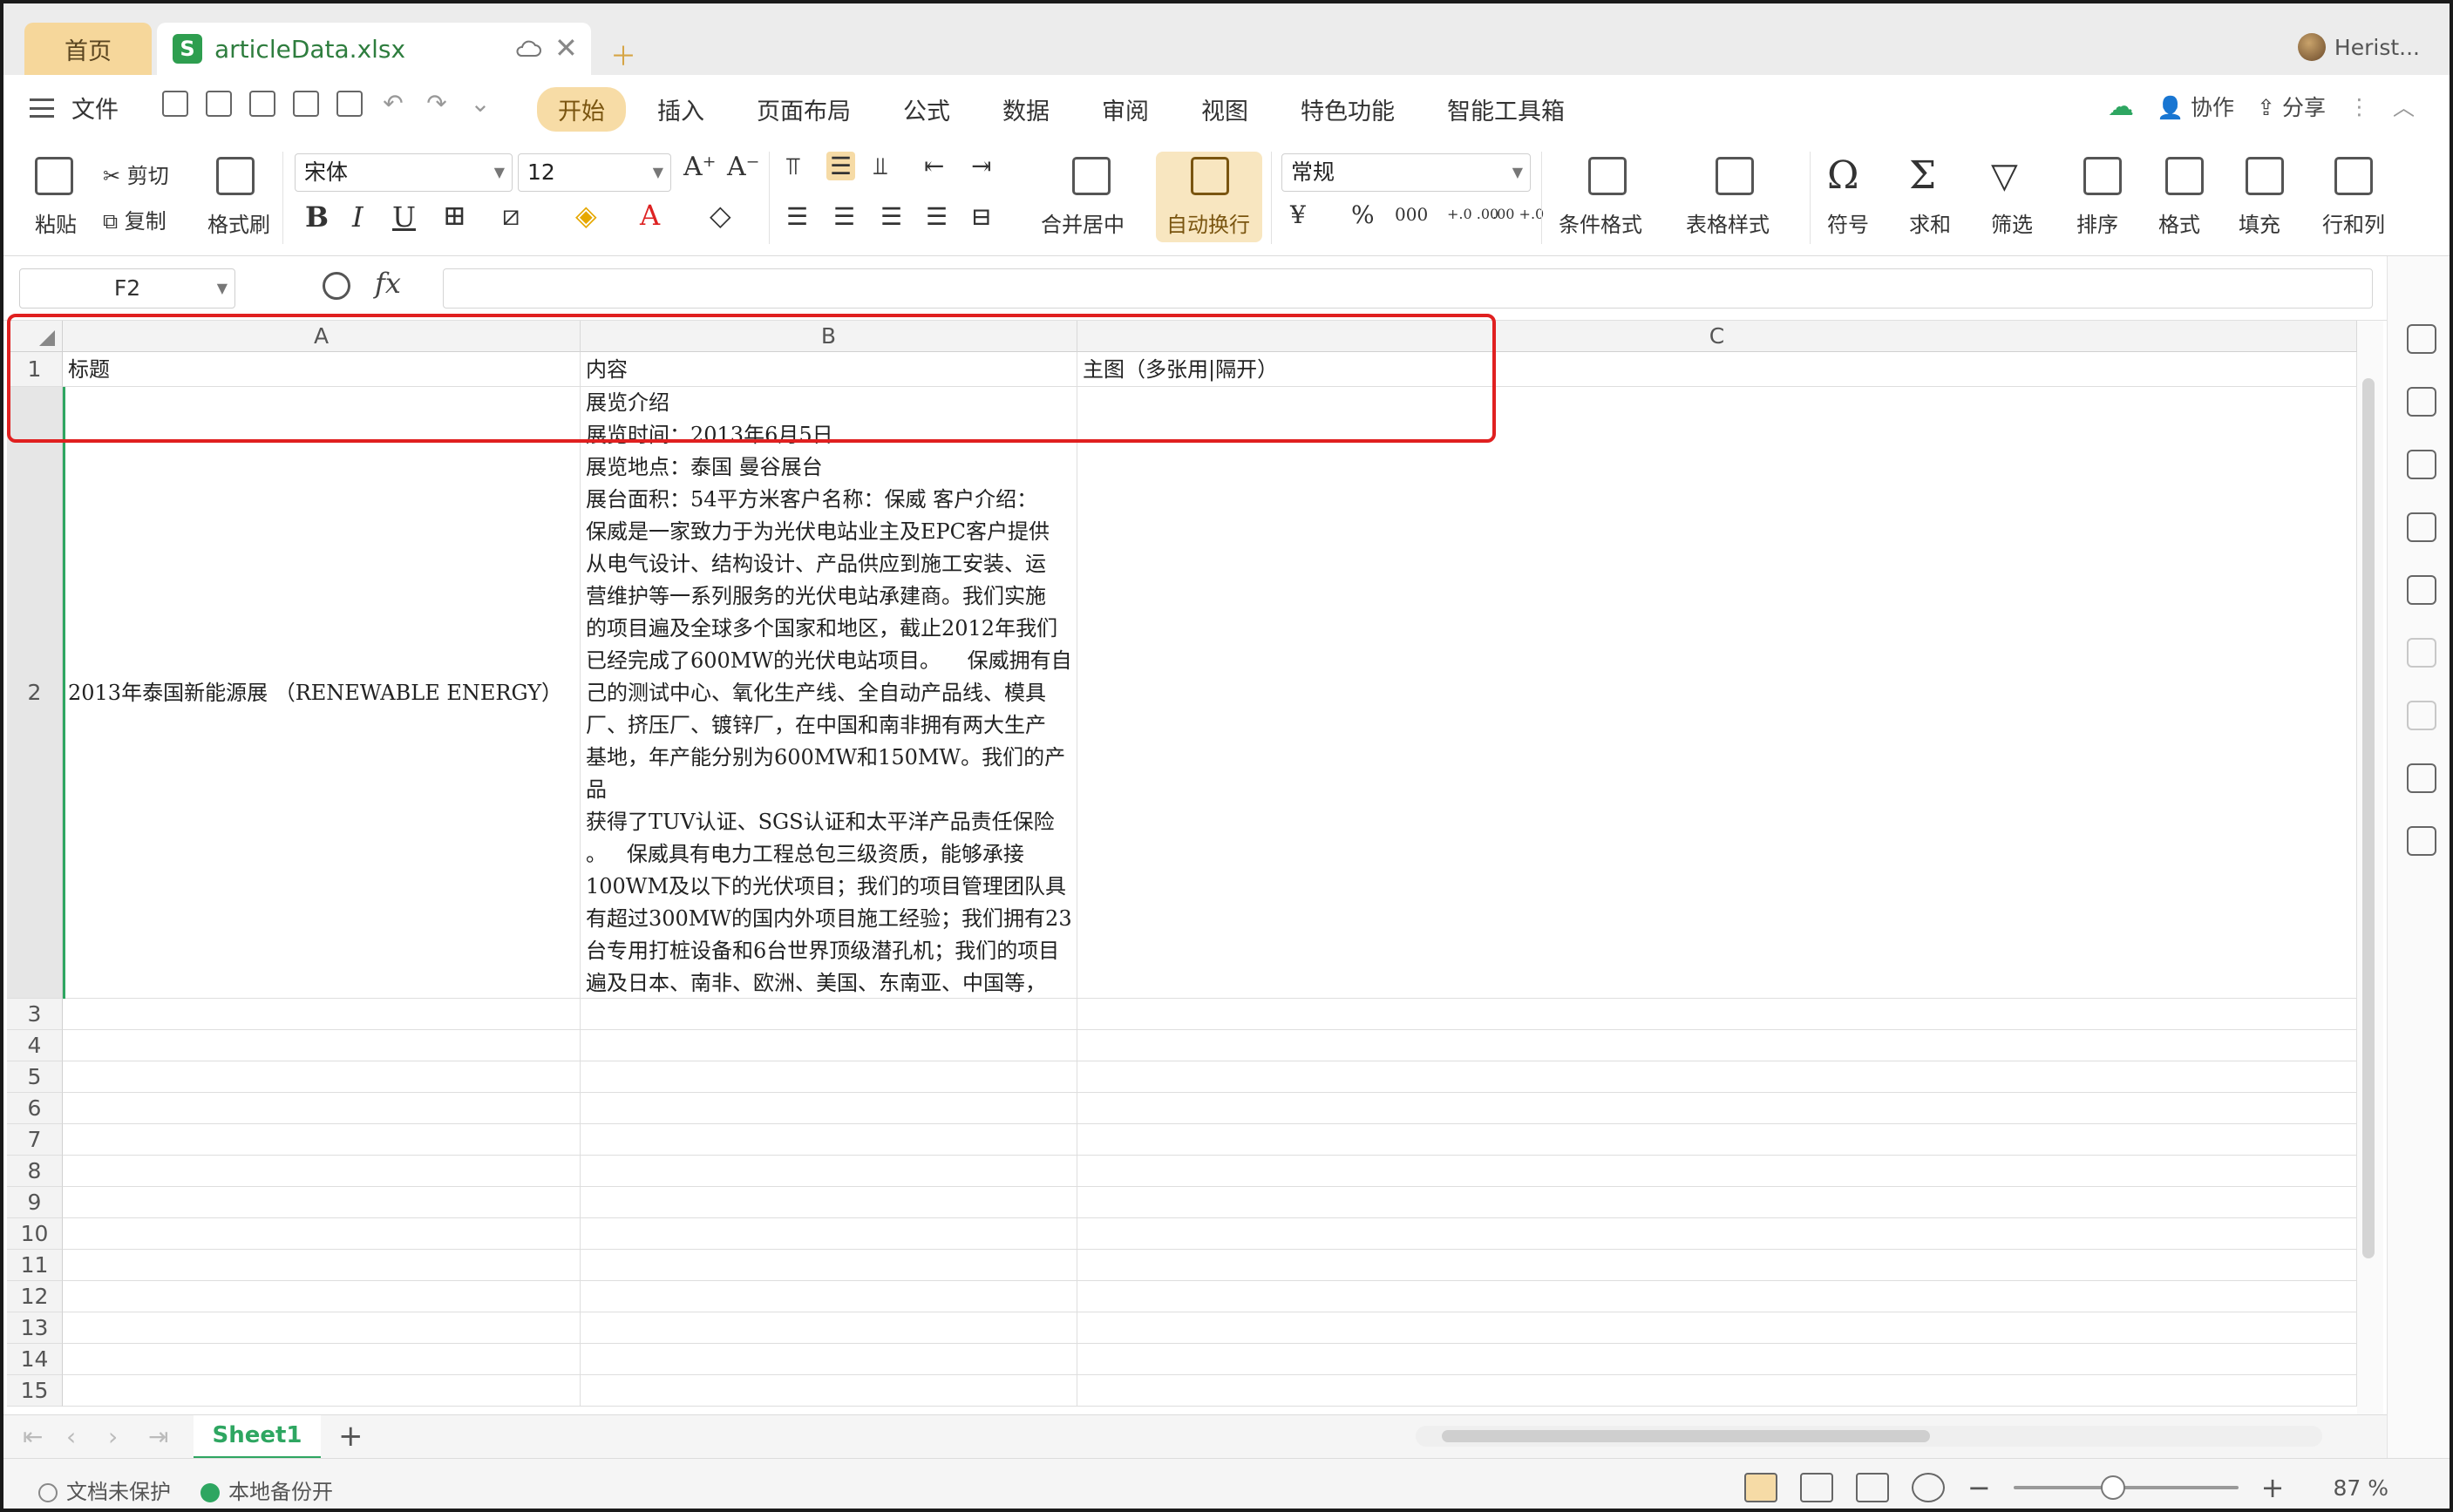 The height and width of the screenshot is (1512, 2453). What do you see at coordinates (1686, 1436) in the screenshot?
I see `horizontal-scroll-thumb` at bounding box center [1686, 1436].